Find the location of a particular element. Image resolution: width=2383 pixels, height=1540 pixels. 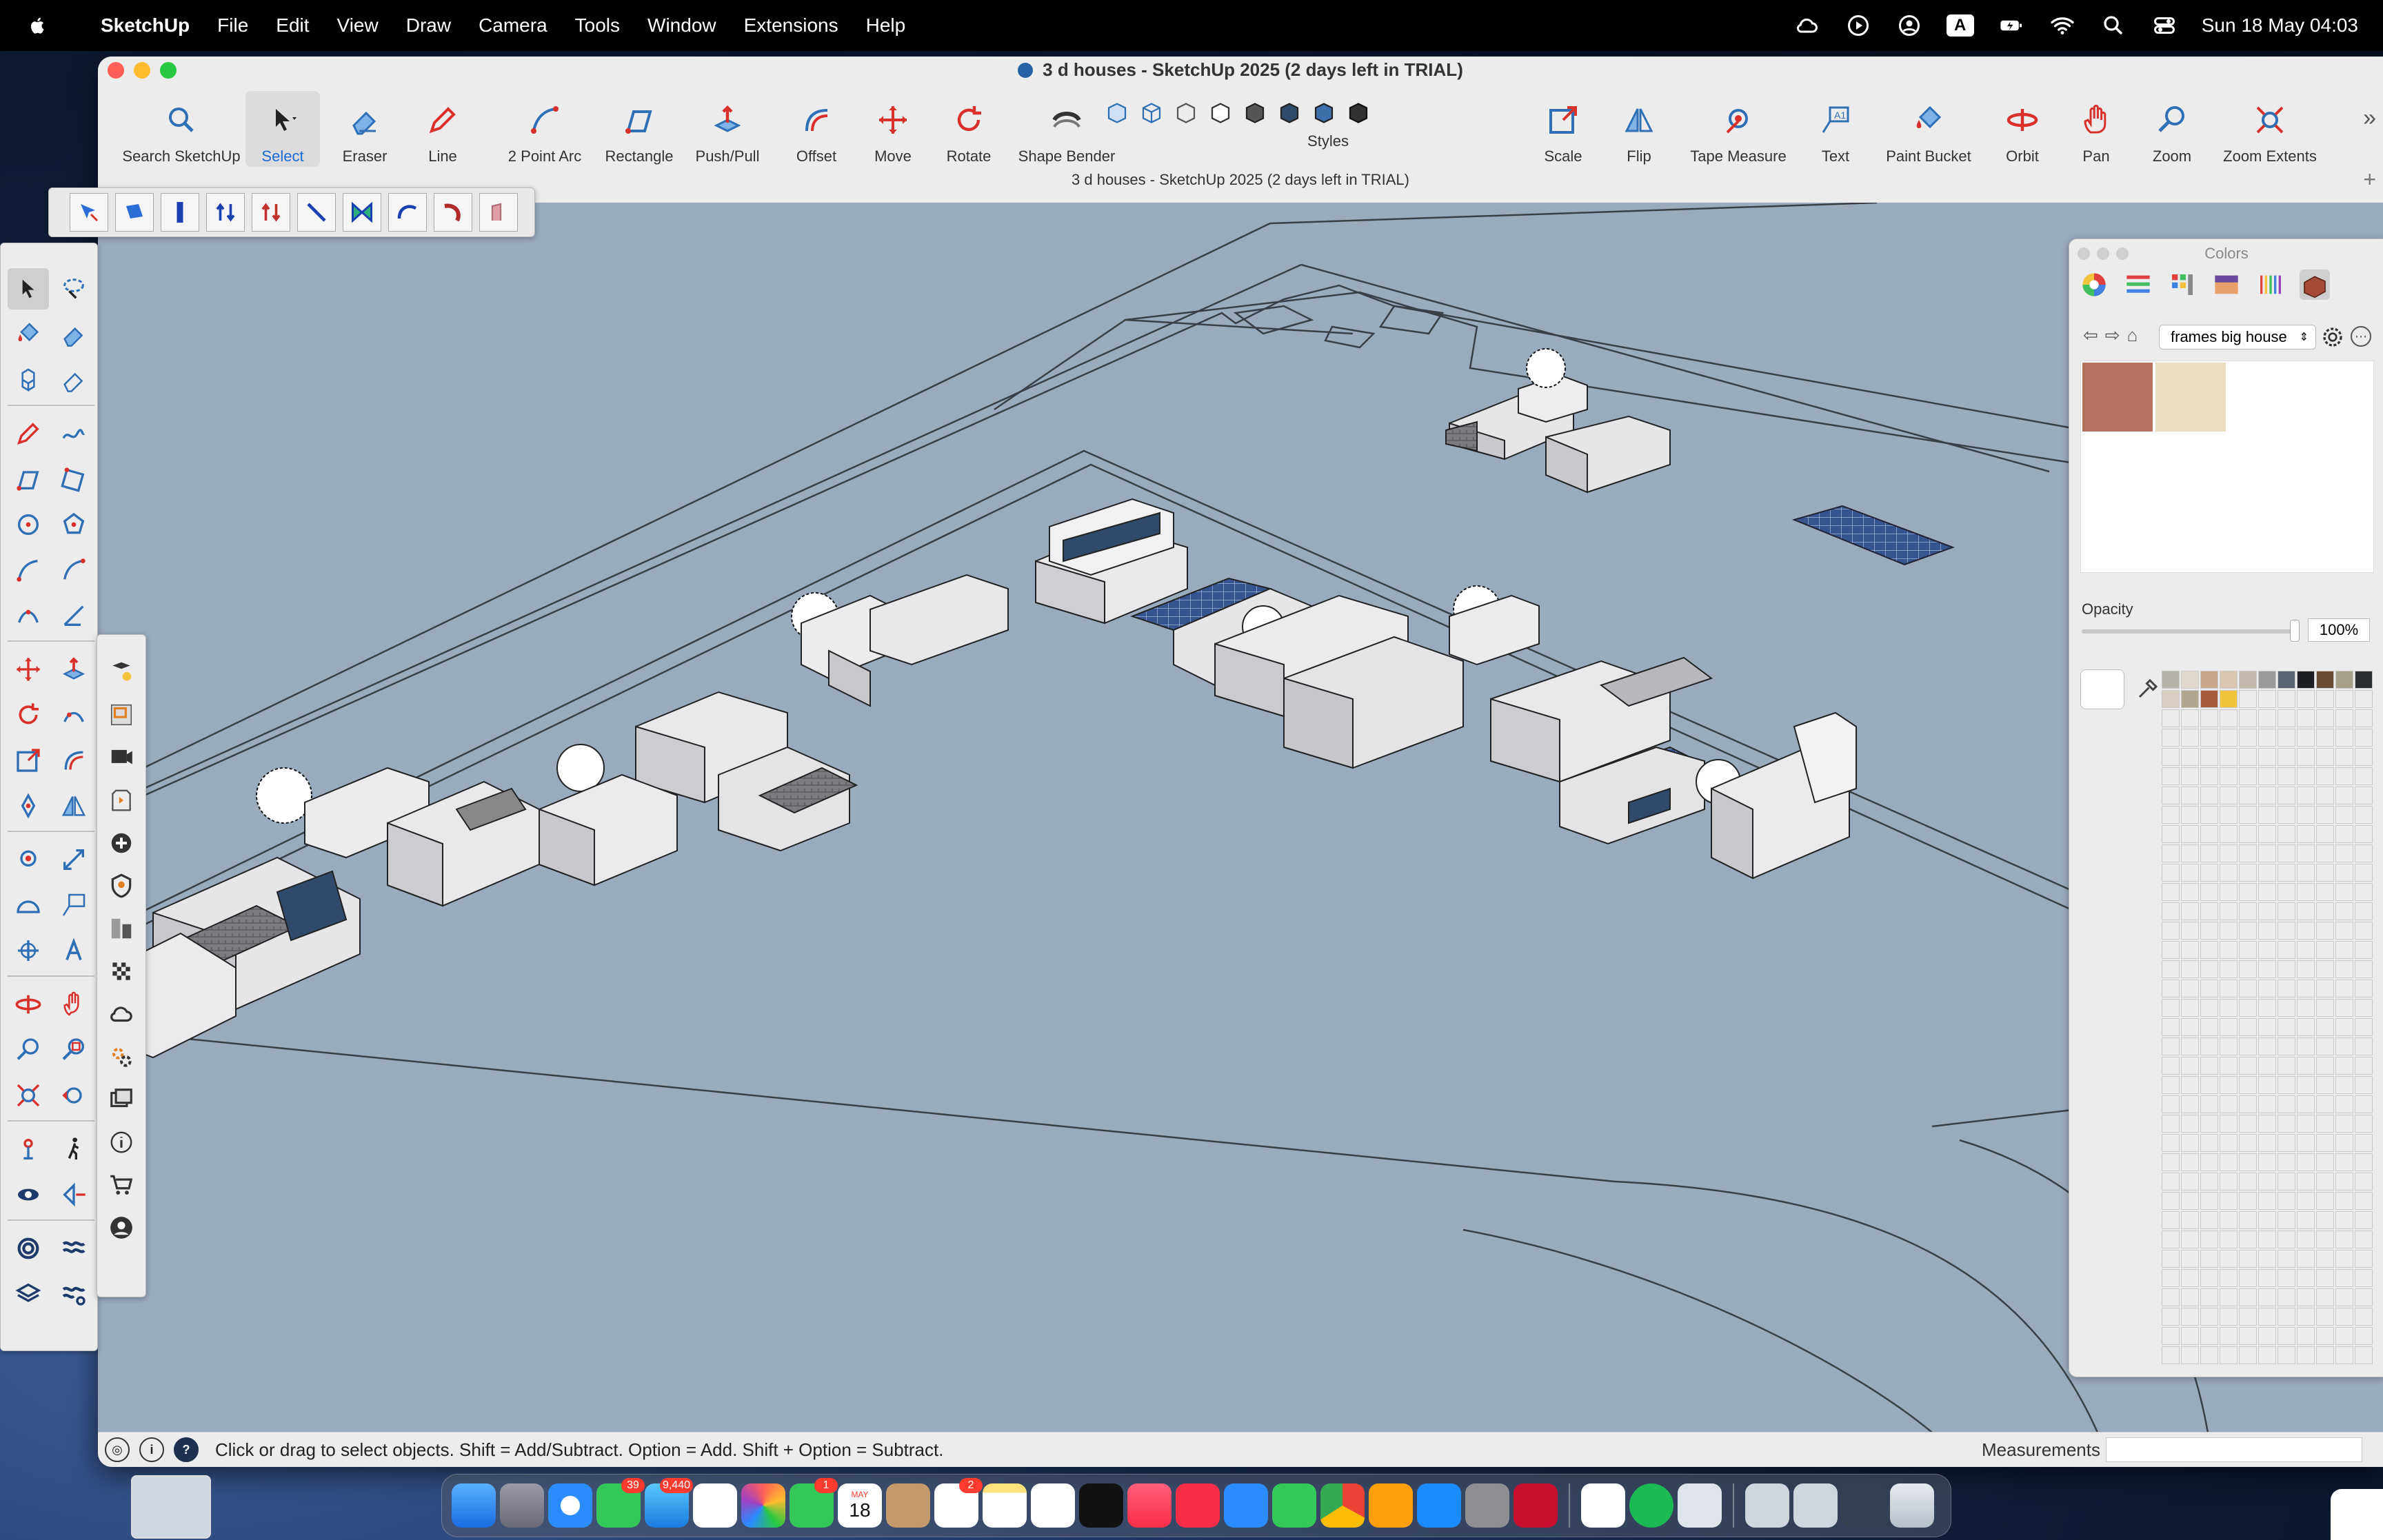

mini-tool-curve-icon is located at coordinates (407, 213).